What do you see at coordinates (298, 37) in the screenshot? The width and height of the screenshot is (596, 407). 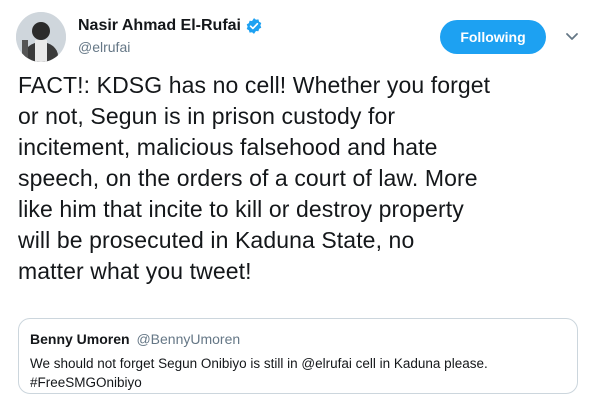 I see `tweet-header: Nasir Ahmad El-Rufai @elrufai Following` at bounding box center [298, 37].